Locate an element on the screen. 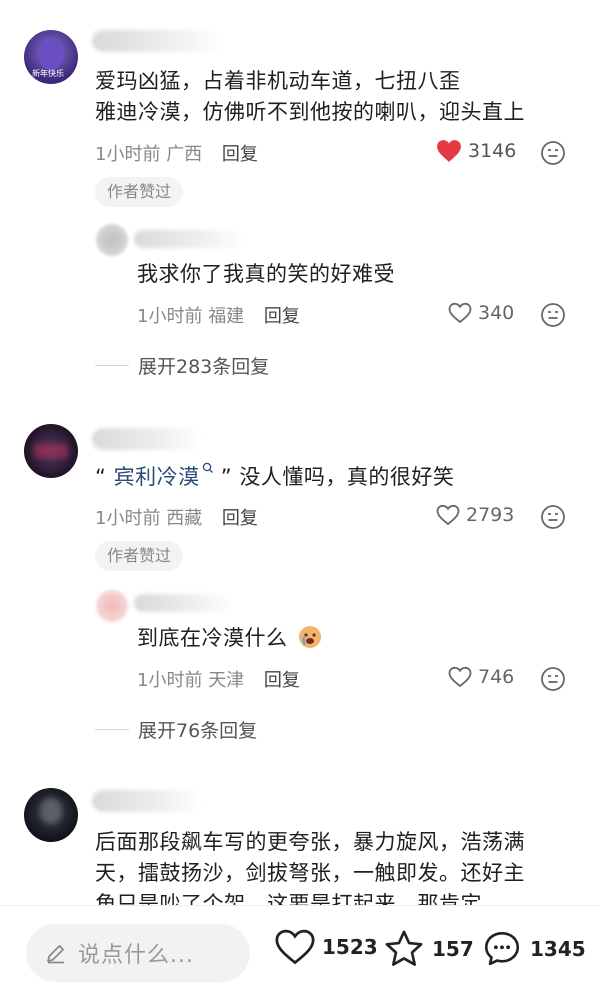 The width and height of the screenshot is (600, 996). like-count: 3146 is located at coordinates (492, 151).